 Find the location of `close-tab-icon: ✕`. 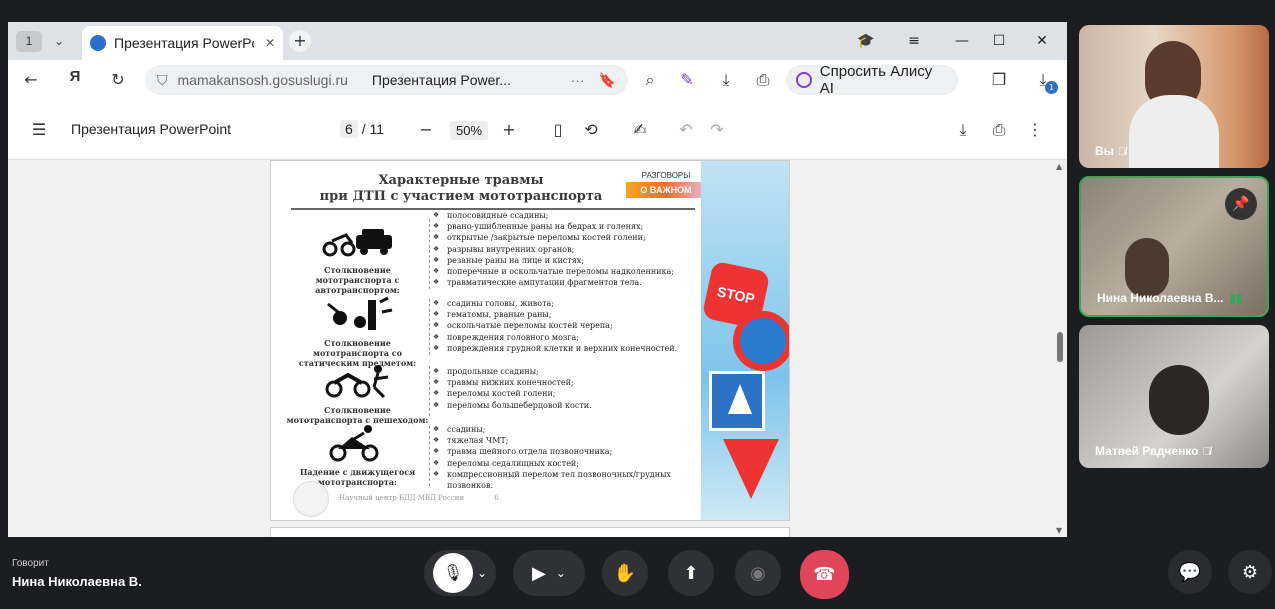

close-tab-icon: ✕ is located at coordinates (270, 43).